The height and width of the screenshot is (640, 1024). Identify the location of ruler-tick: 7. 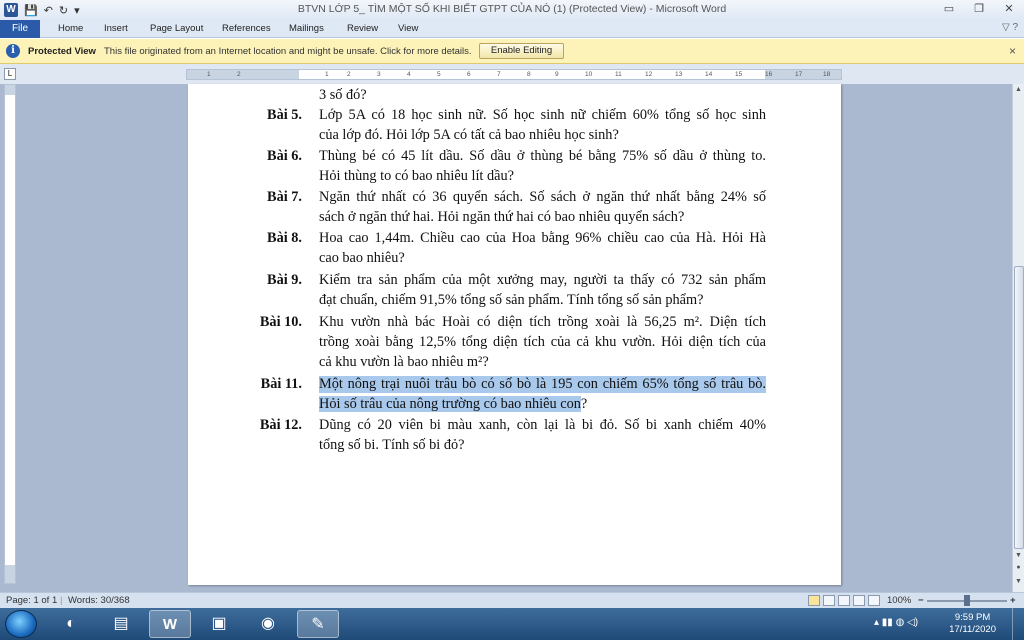
(499, 74).